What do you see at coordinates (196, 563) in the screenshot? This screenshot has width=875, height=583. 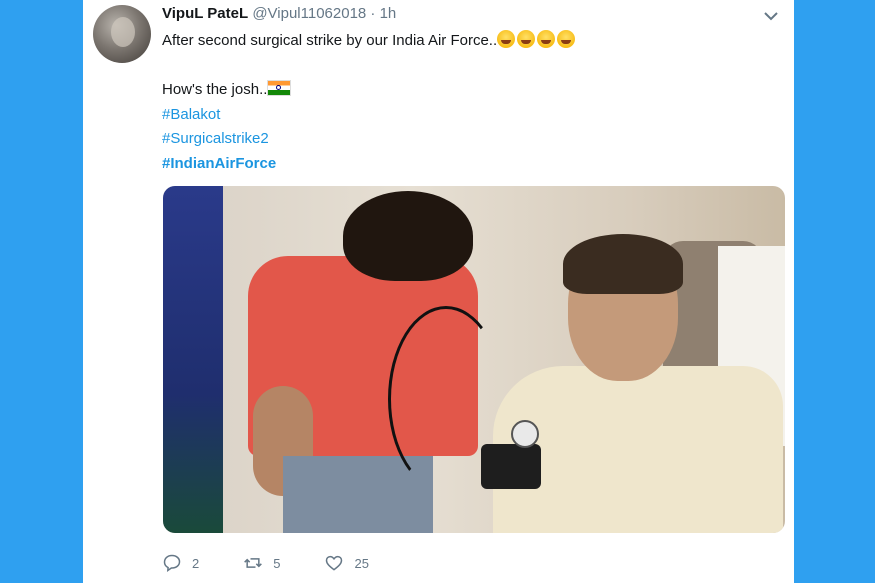 I see `reply-count: 2` at bounding box center [196, 563].